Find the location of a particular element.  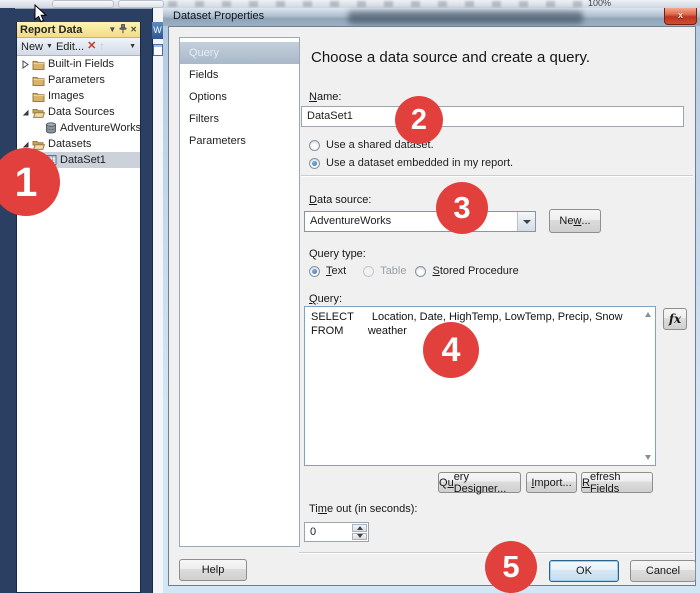

expander-collapsed-icon is located at coordinates (25, 64).